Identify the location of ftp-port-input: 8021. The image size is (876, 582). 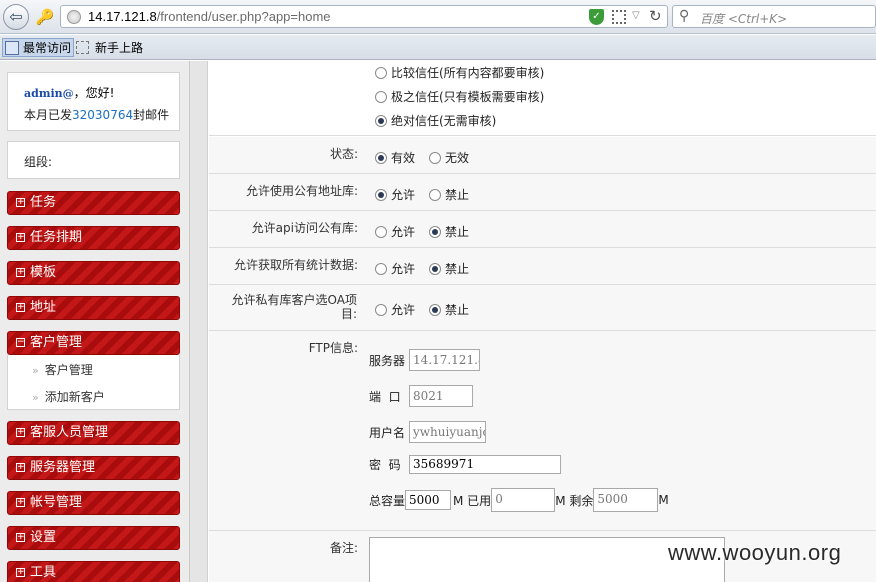
(441, 396).